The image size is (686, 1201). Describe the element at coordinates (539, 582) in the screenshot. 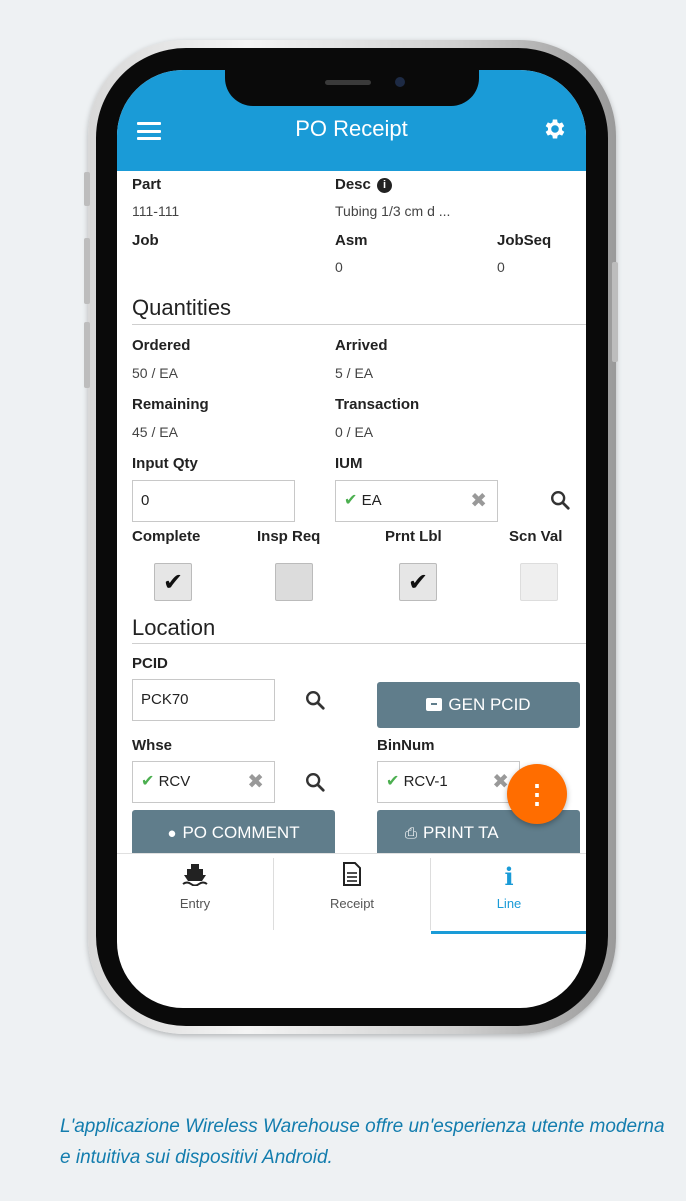

I see `scn-val-checkbox` at that location.